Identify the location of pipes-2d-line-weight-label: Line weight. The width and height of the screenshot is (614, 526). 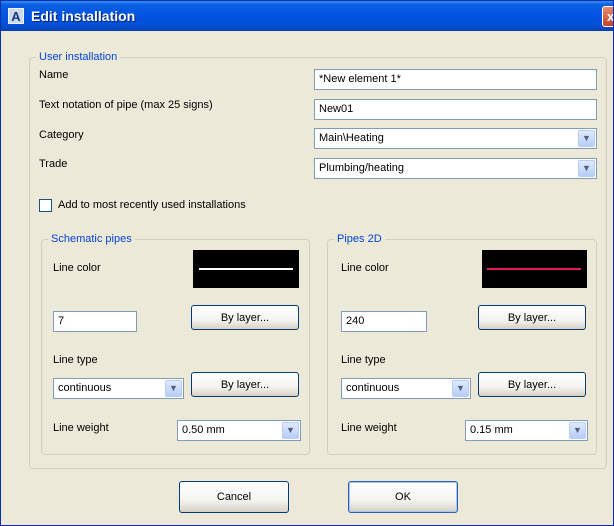
(369, 428).